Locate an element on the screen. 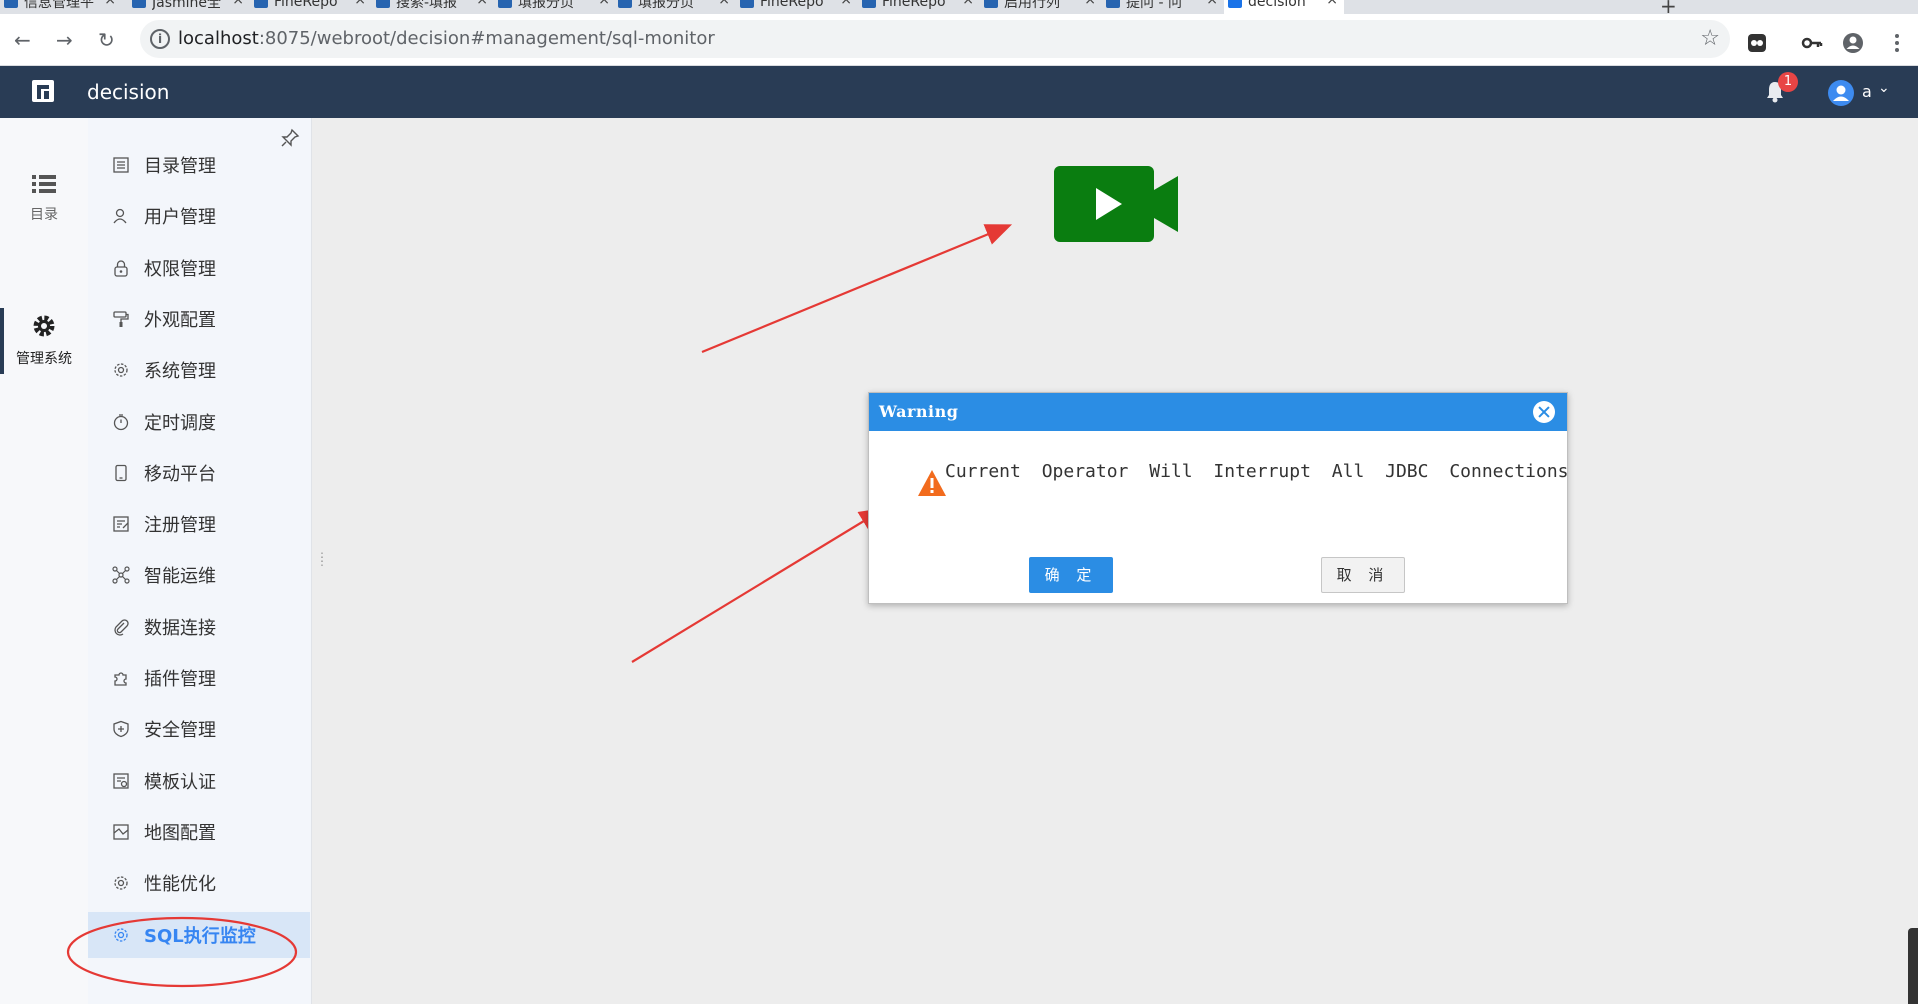  notification-badge: 1 is located at coordinates (1788, 82).